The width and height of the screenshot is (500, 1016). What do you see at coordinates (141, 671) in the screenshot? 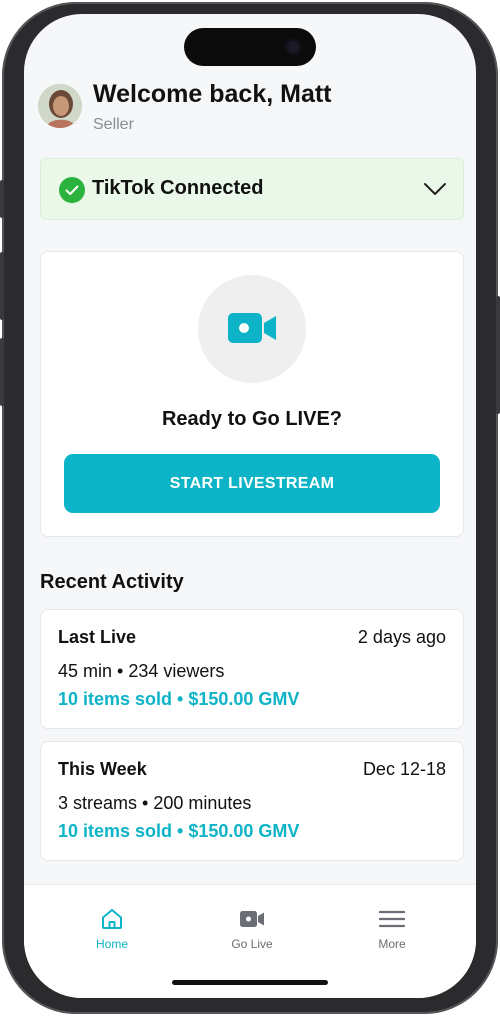
I see `activity-stats: 45 min • 234 viewers` at bounding box center [141, 671].